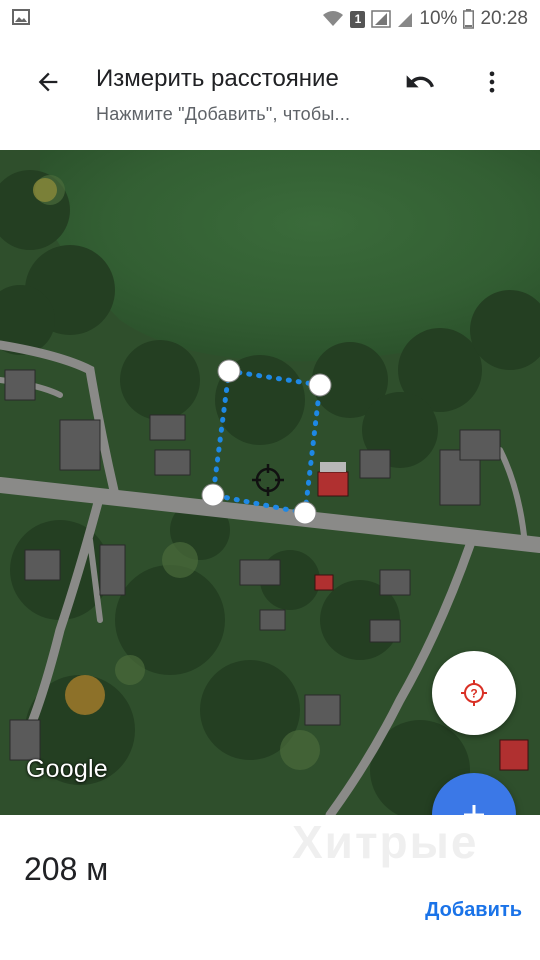 This screenshot has width=540, height=960. What do you see at coordinates (504, 18) in the screenshot?
I see `clock: 20:28` at bounding box center [504, 18].